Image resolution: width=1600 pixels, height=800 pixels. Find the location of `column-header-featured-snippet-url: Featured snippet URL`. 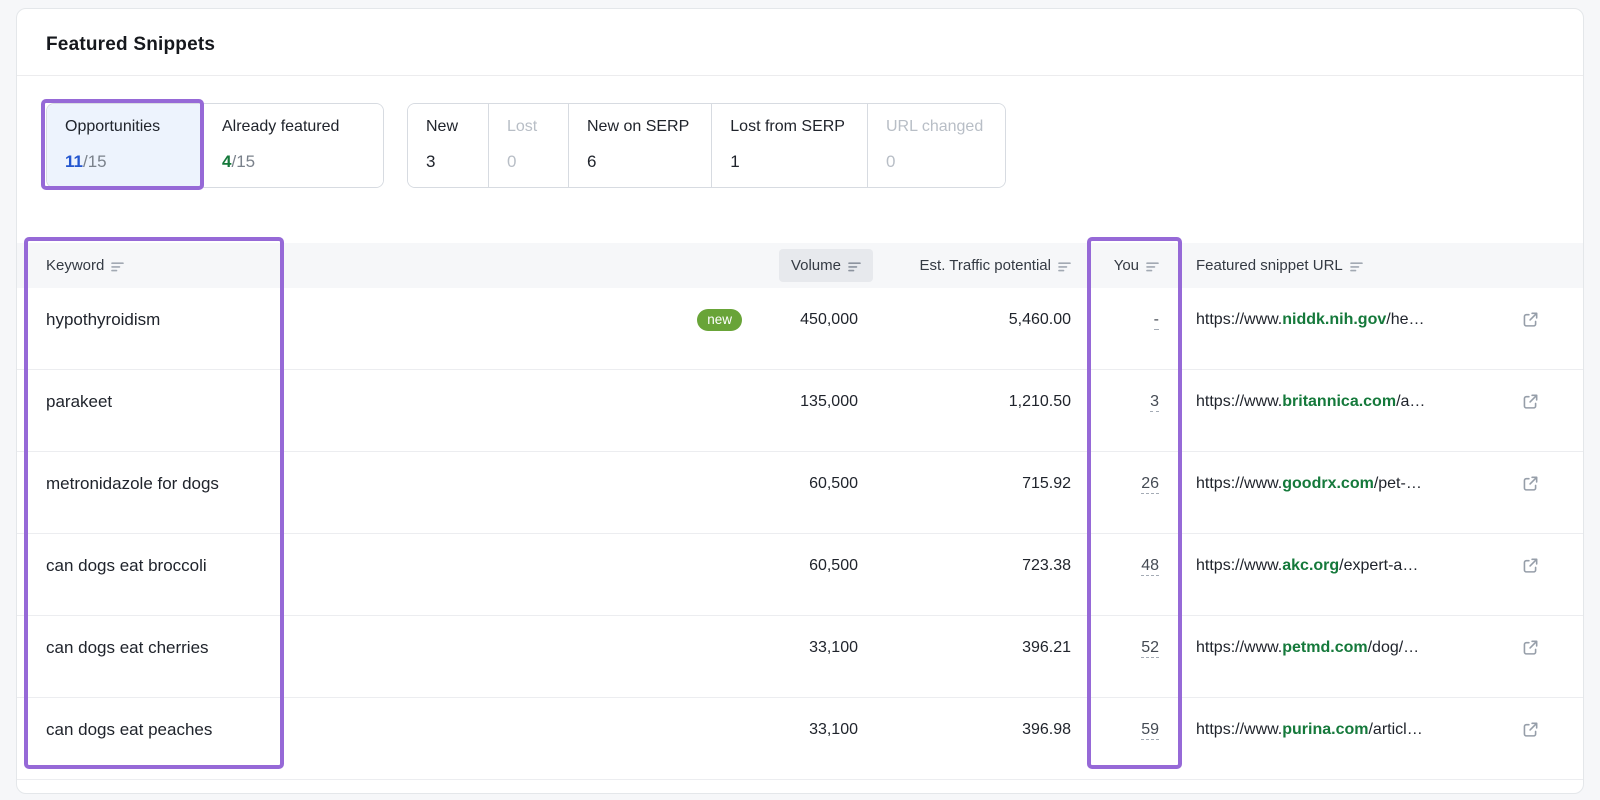

column-header-featured-snippet-url: Featured snippet URL is located at coordinates (1361, 265).